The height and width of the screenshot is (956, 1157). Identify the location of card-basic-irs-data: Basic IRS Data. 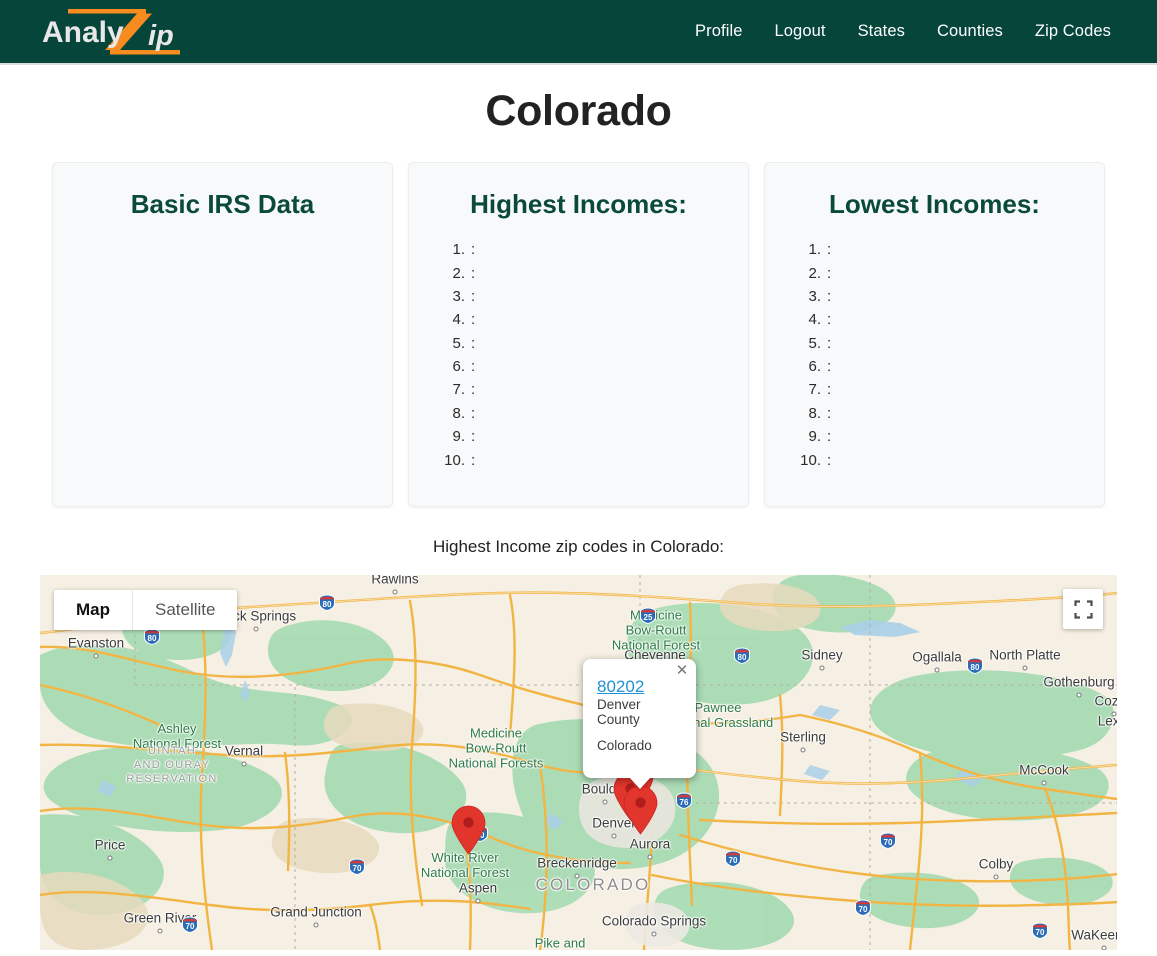
(222, 334).